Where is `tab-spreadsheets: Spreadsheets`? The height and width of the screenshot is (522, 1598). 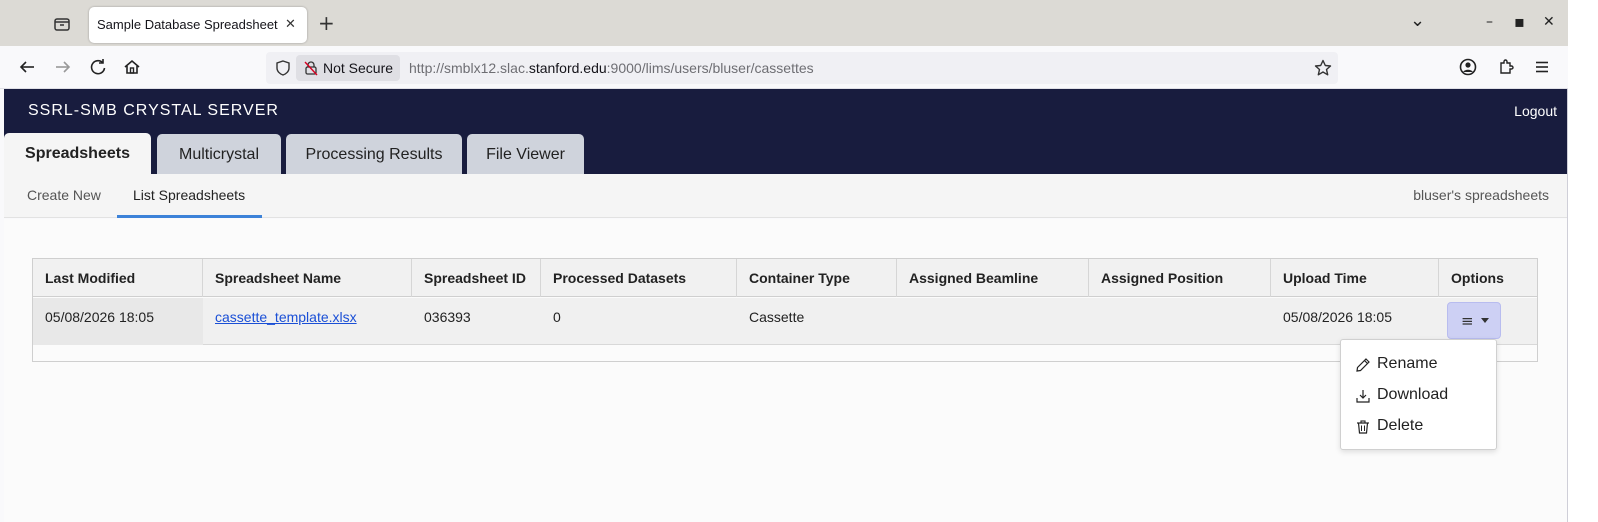 tab-spreadsheets: Spreadsheets is located at coordinates (77, 153).